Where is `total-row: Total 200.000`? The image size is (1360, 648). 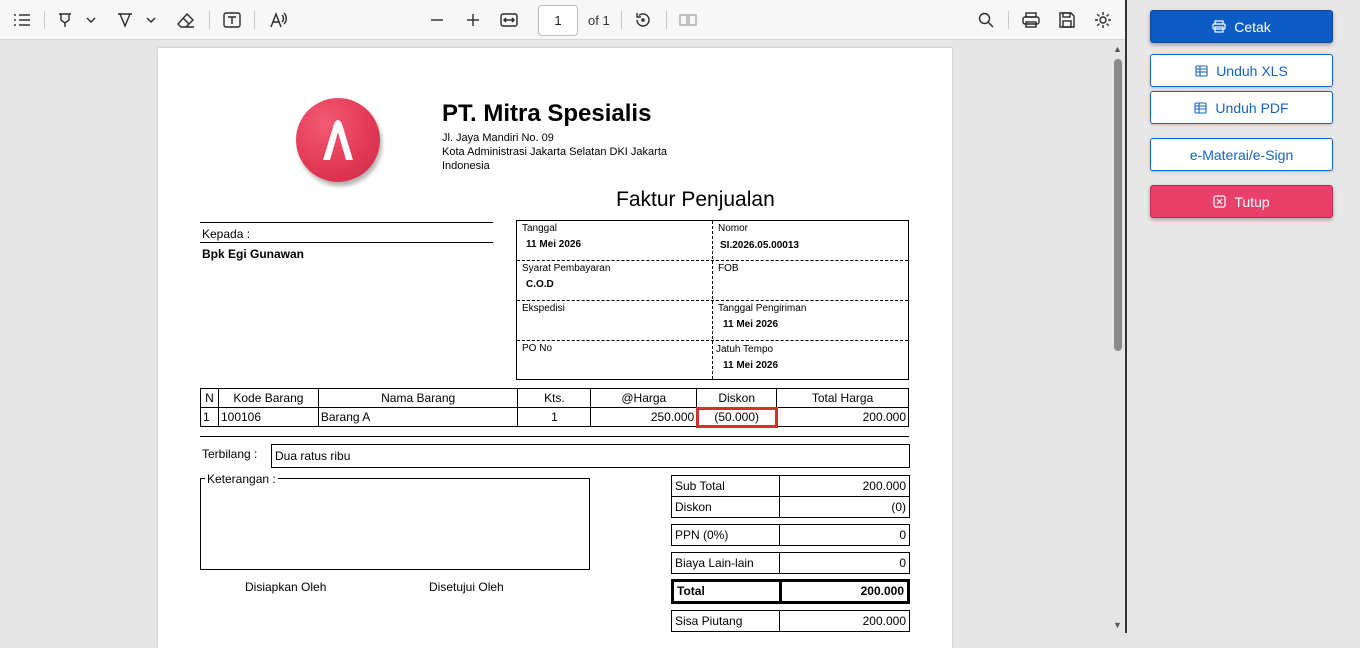 total-row: Total 200.000 is located at coordinates (790, 591).